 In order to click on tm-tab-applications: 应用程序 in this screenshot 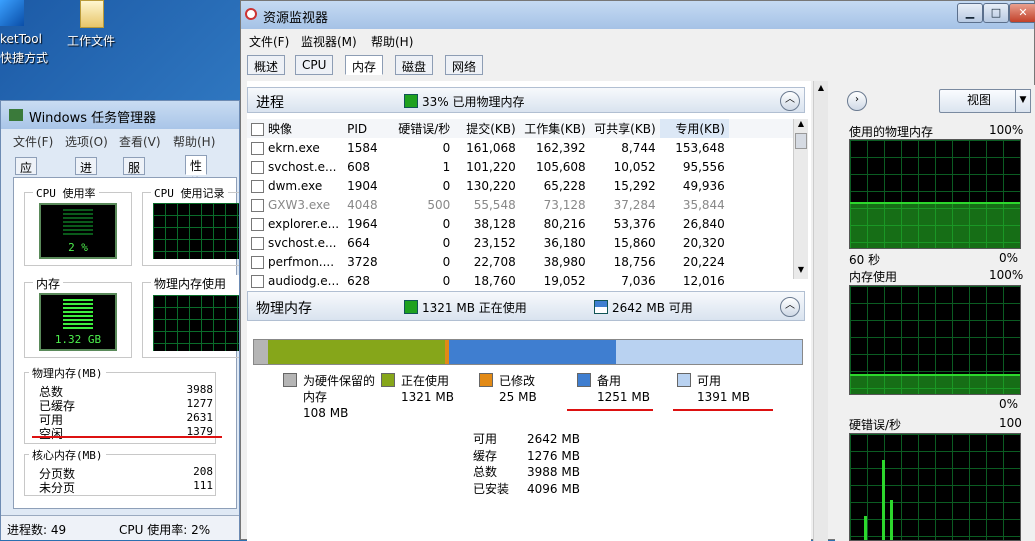, I will do `click(26, 191)`.